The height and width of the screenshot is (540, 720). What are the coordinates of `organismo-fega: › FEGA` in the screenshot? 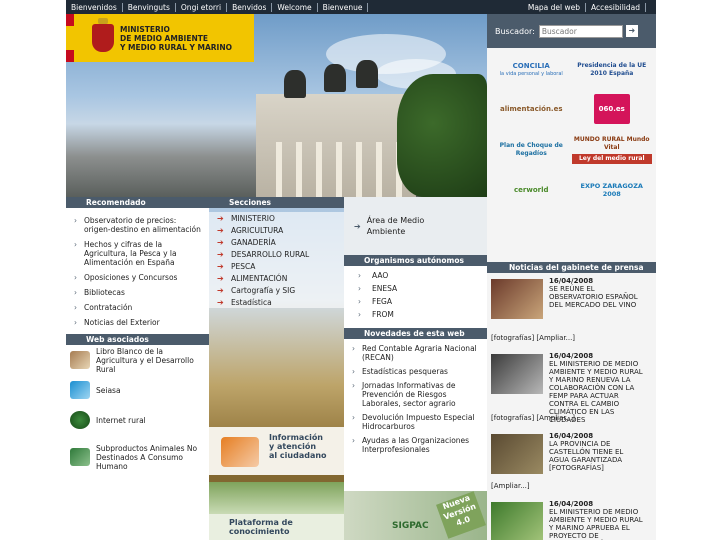 It's located at (415, 301).